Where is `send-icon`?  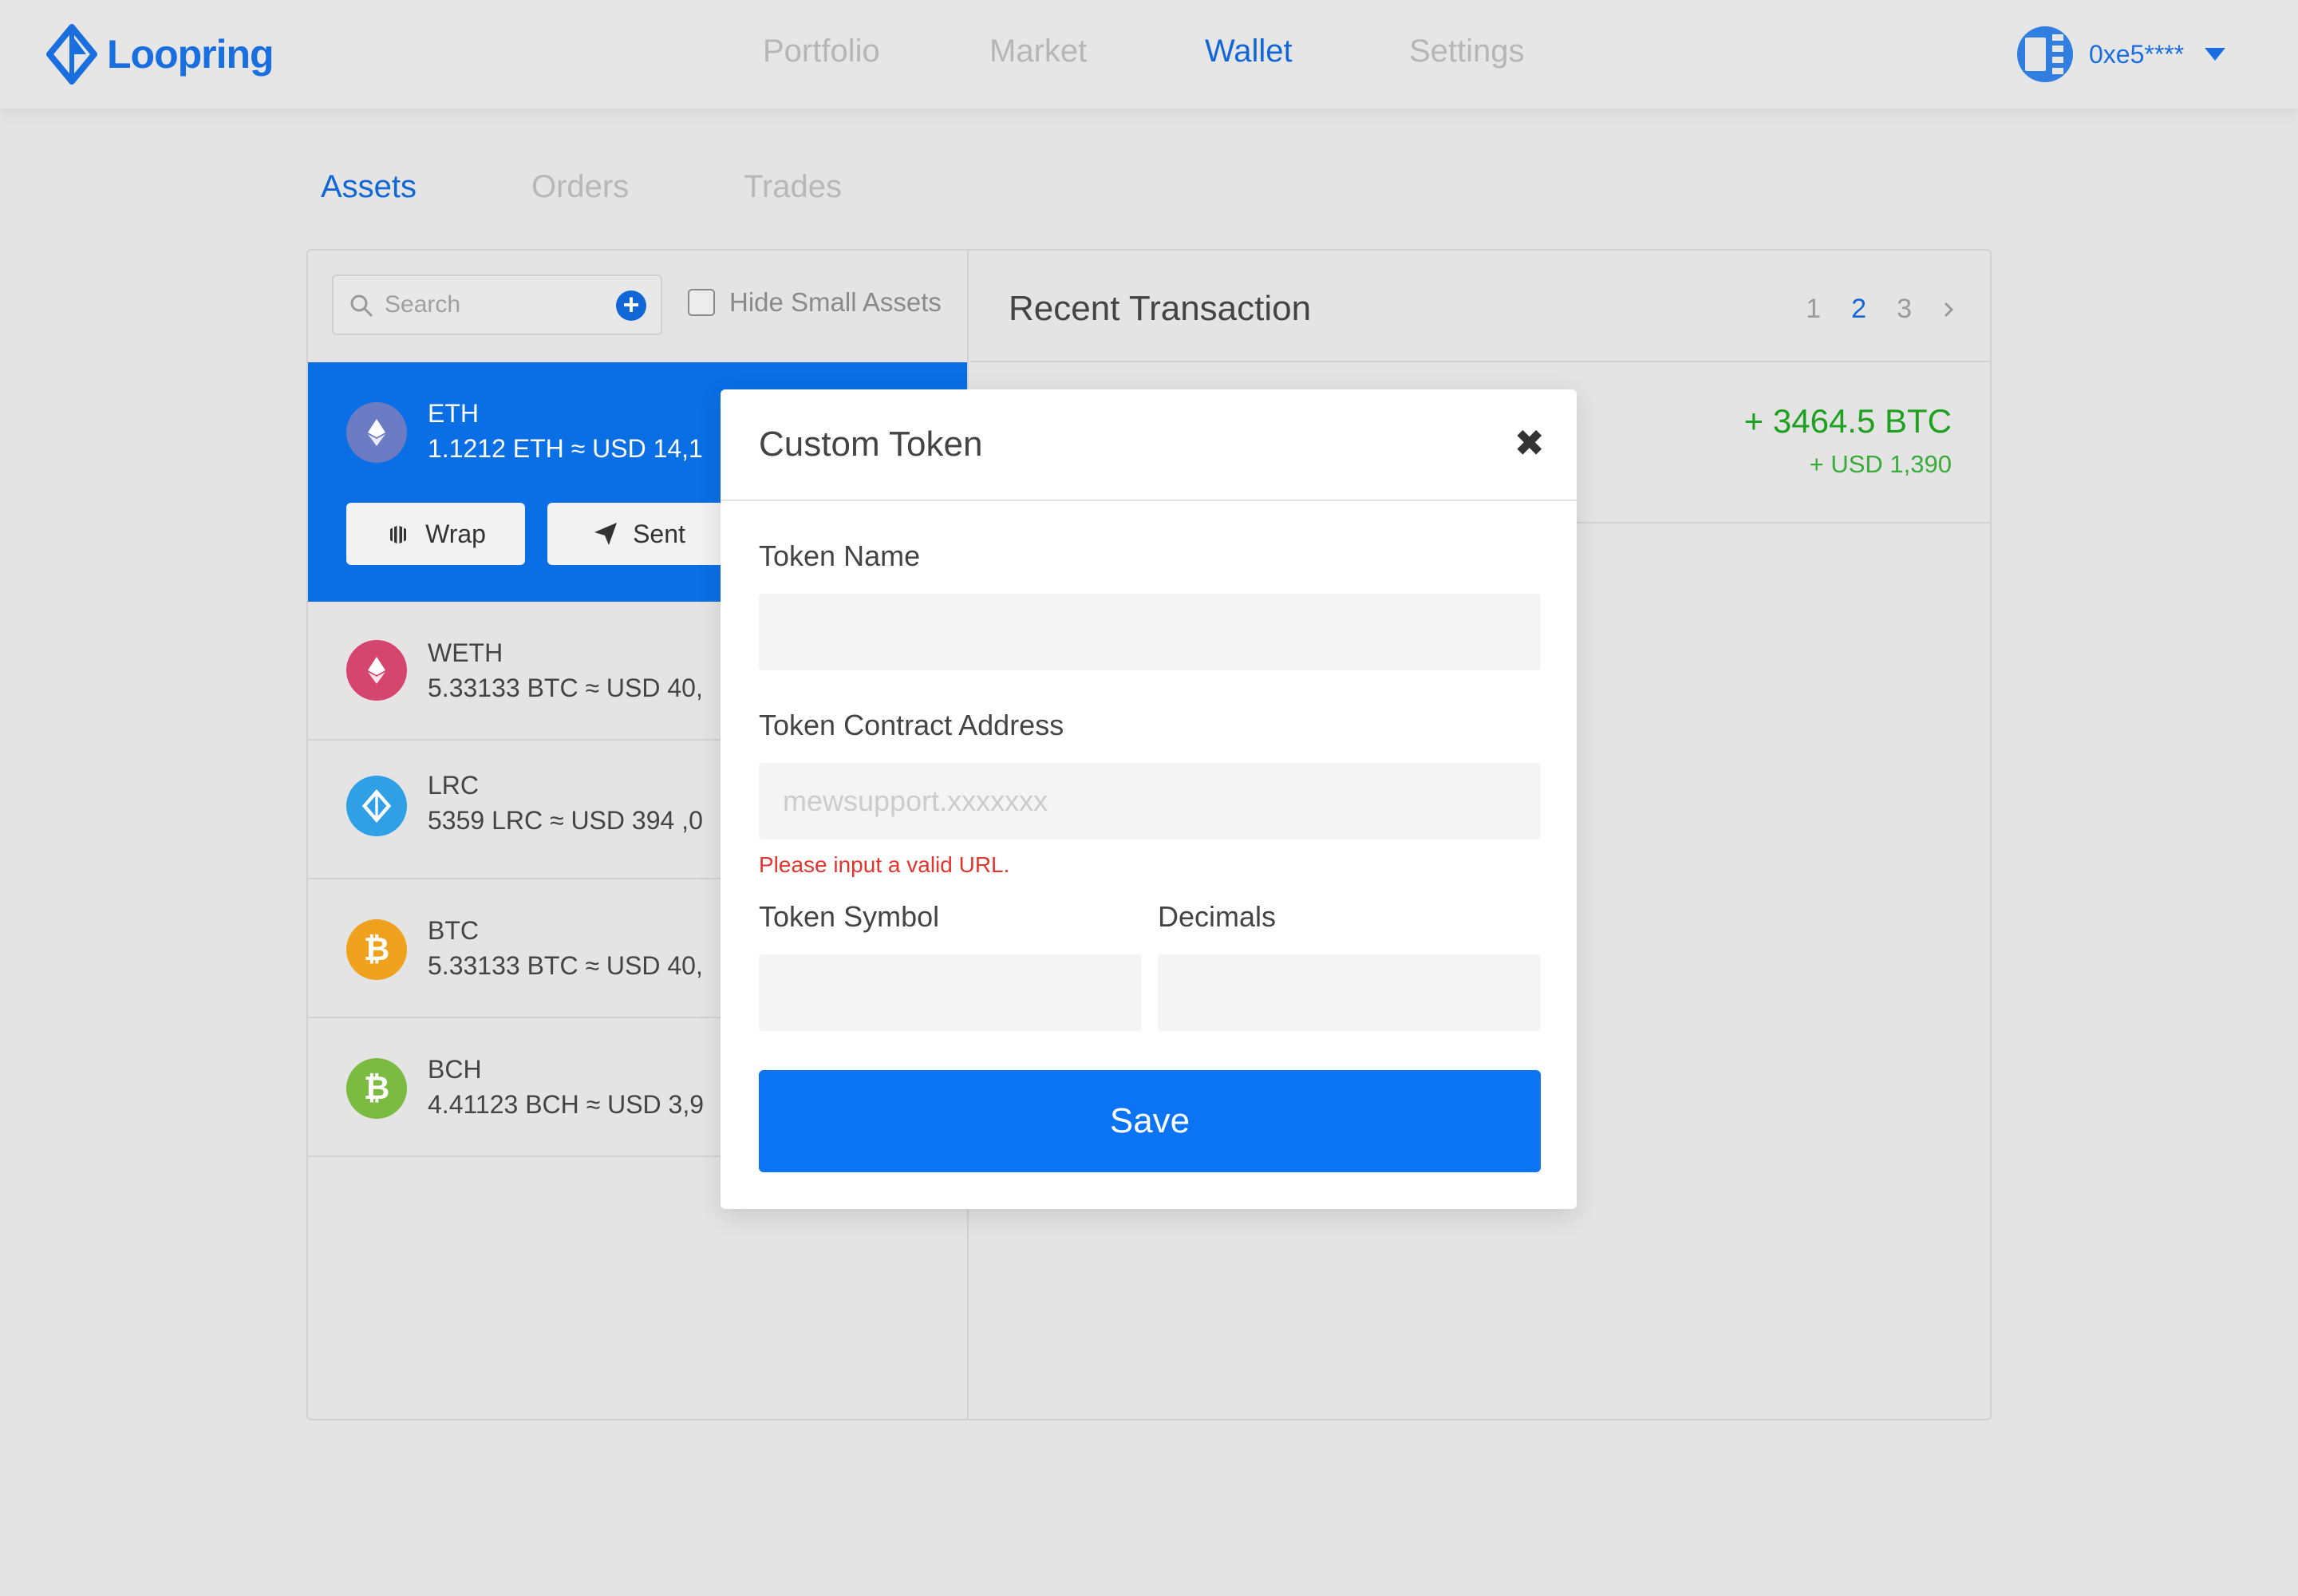
send-icon is located at coordinates (606, 534).